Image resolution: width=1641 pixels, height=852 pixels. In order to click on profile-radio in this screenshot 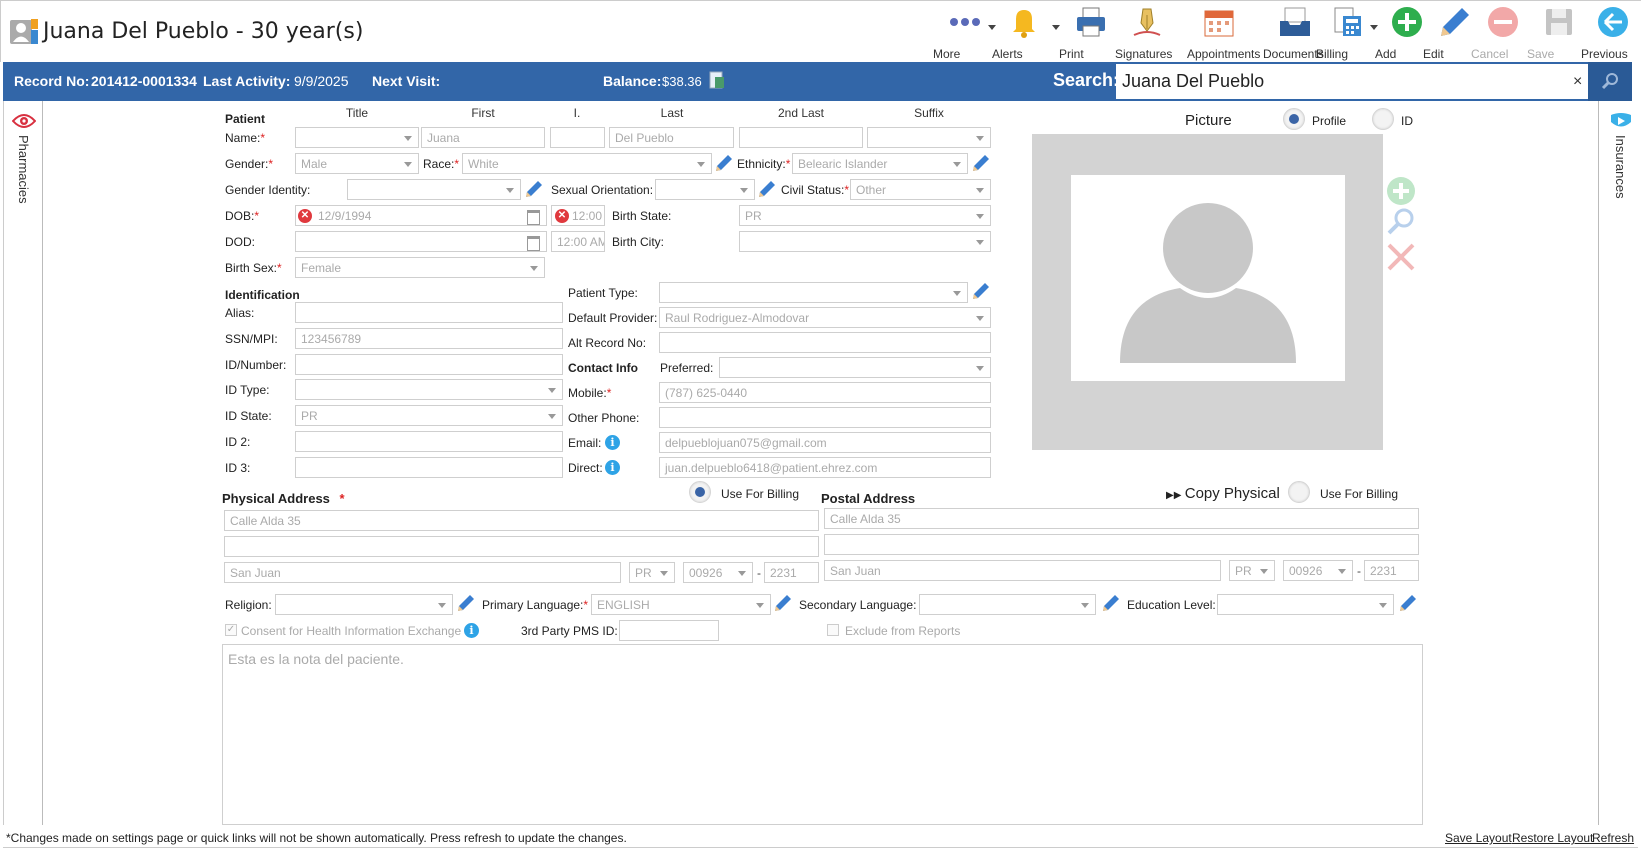, I will do `click(1294, 119)`.